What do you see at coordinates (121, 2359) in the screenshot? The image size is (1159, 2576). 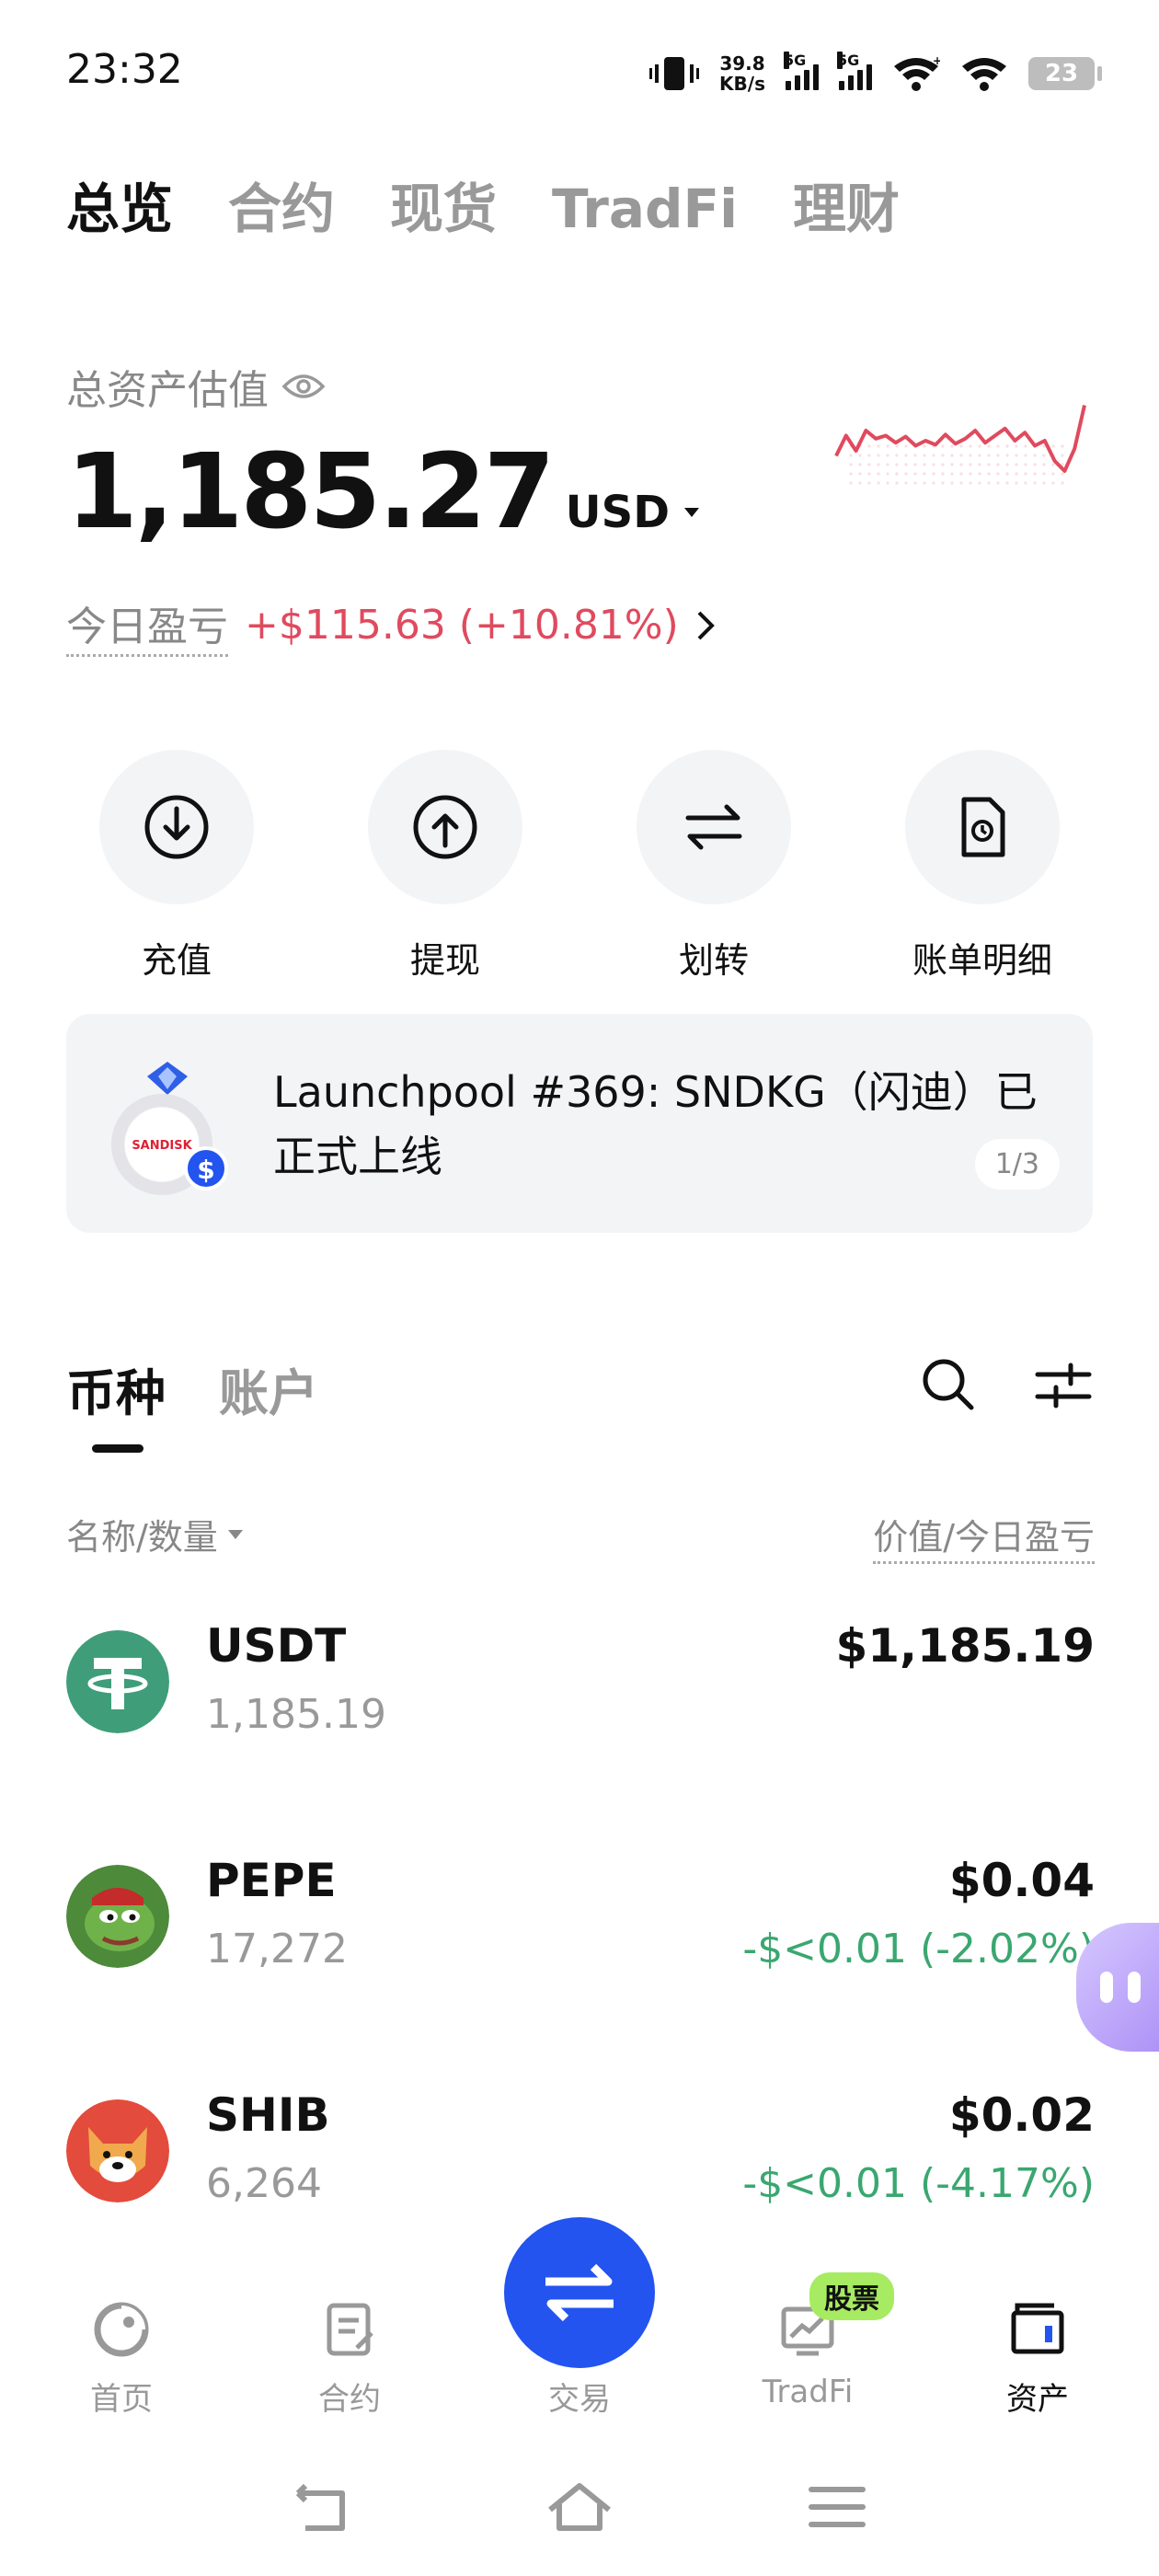 I see `nav-home: 首页` at bounding box center [121, 2359].